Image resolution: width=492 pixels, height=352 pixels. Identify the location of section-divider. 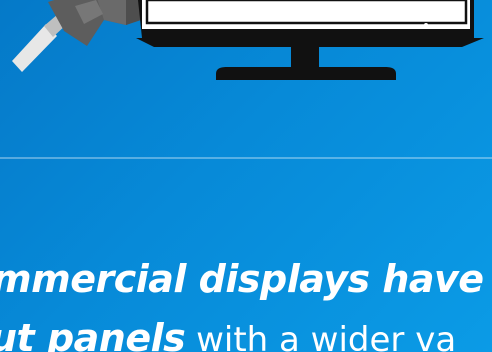
(246, 158).